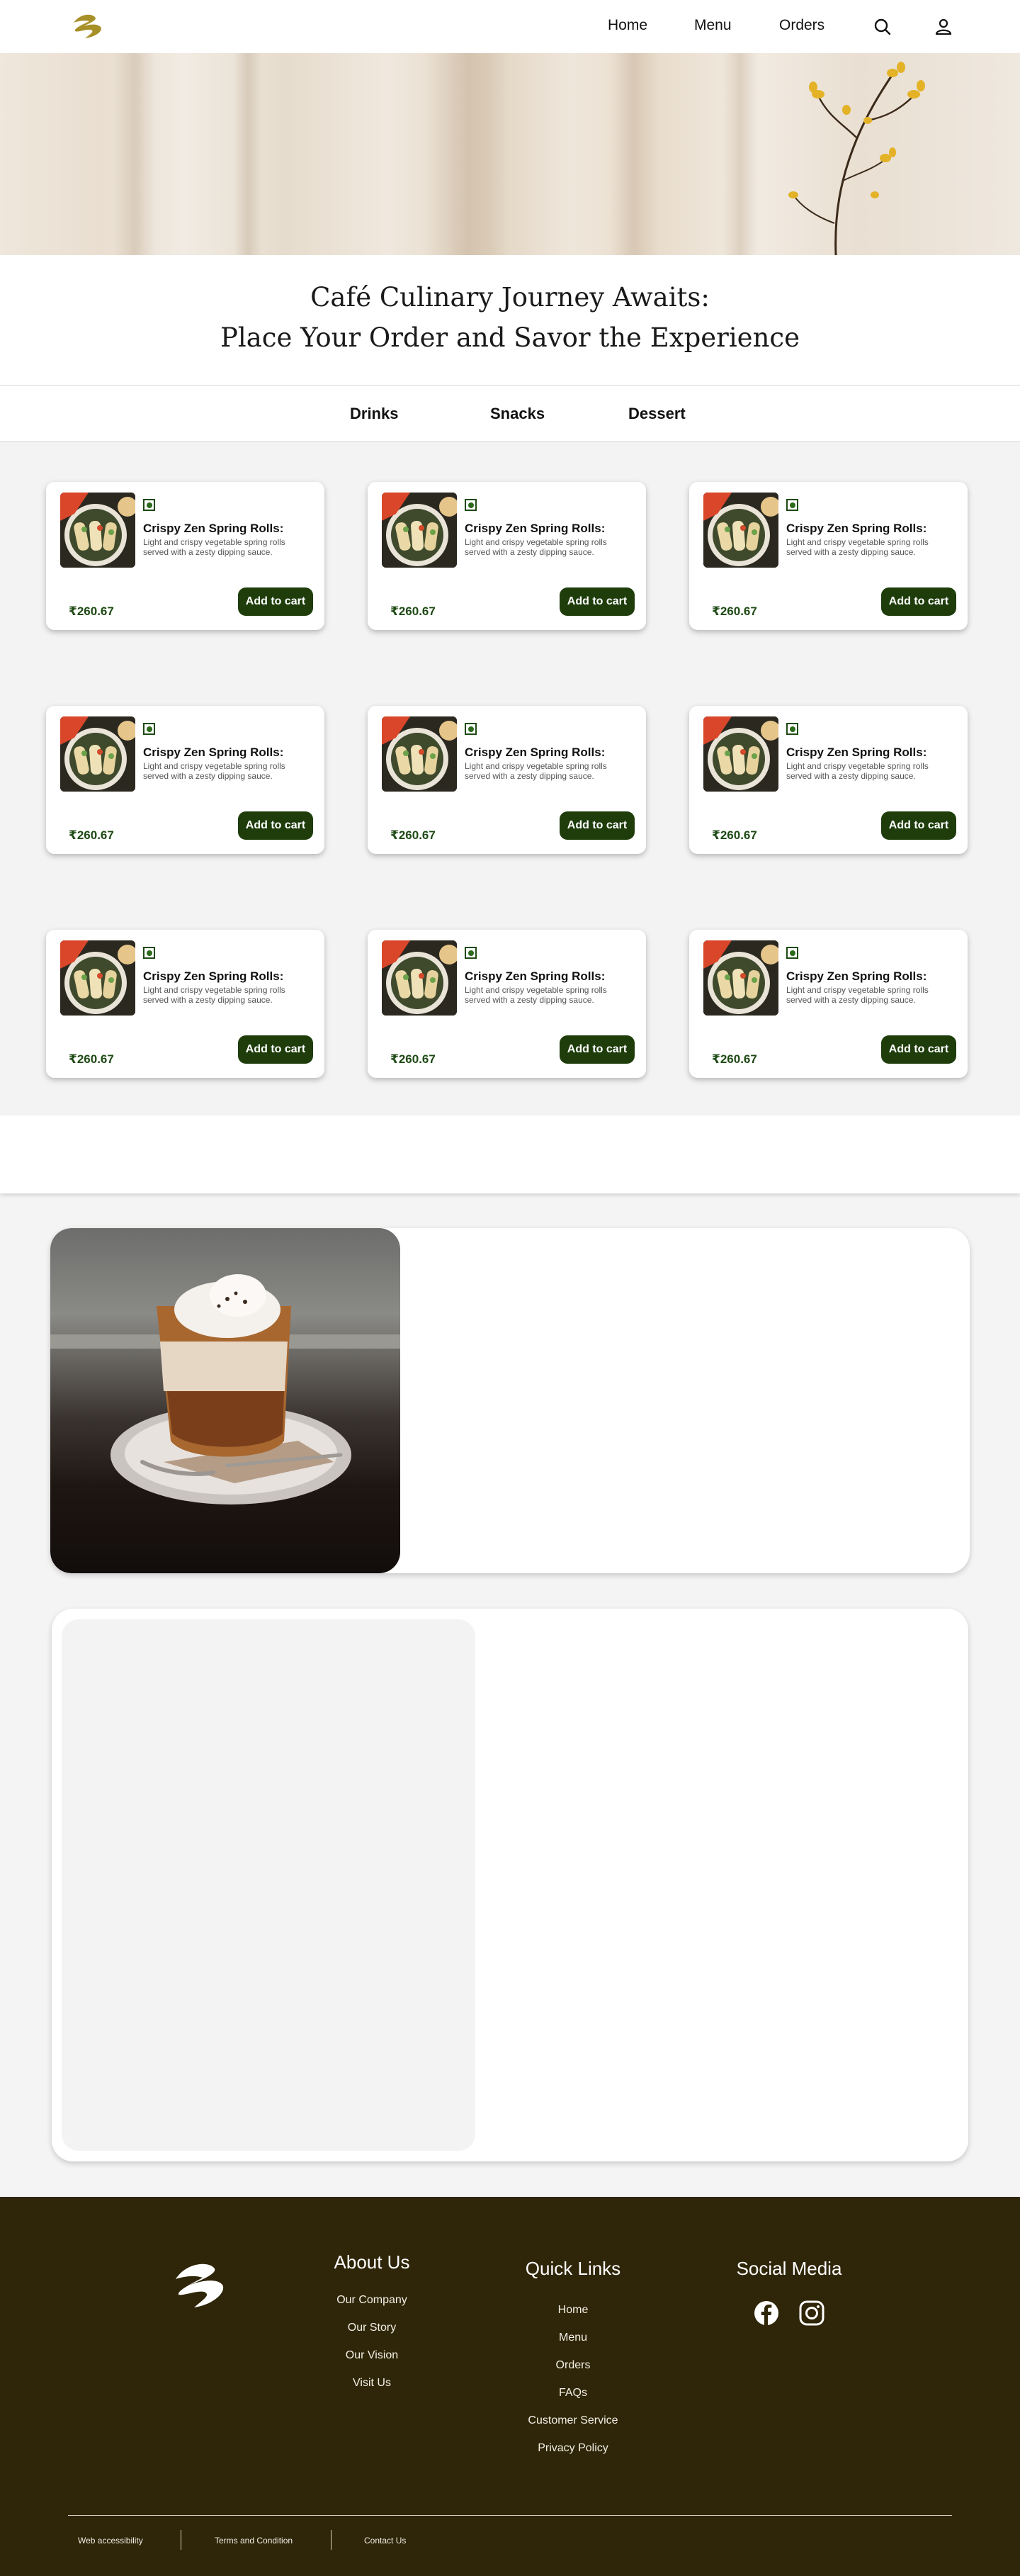 This screenshot has width=1020, height=2576. Describe the element at coordinates (87, 26) in the screenshot. I see `cafe-logo-icon` at that location.